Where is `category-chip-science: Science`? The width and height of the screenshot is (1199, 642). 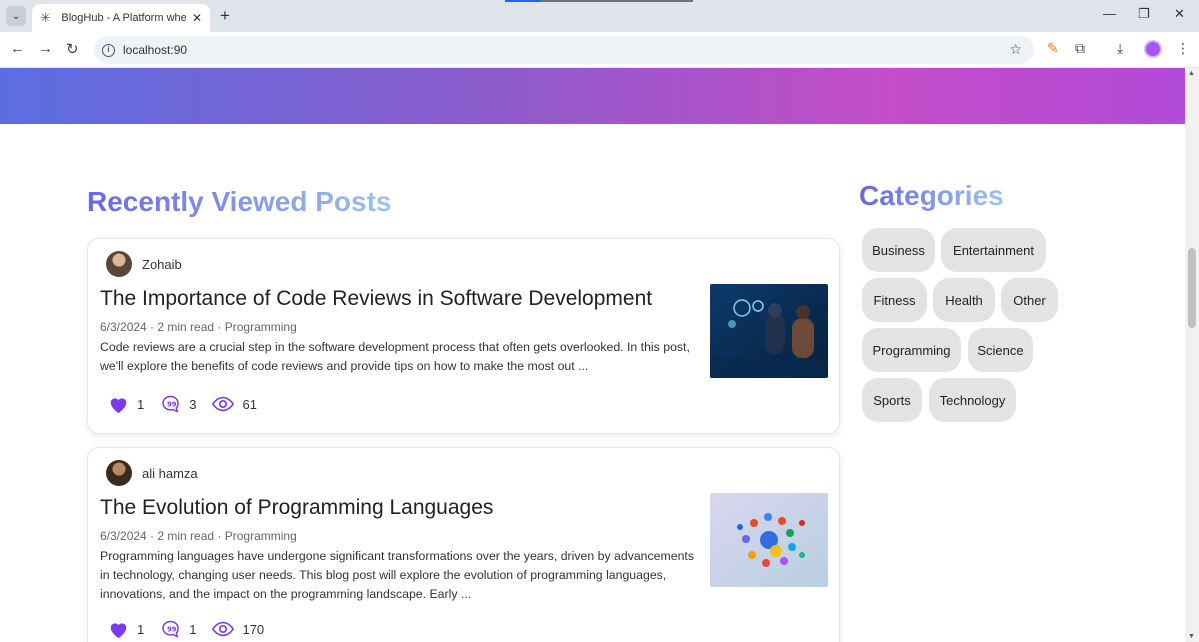
category-chip-science: Science is located at coordinates (1000, 350).